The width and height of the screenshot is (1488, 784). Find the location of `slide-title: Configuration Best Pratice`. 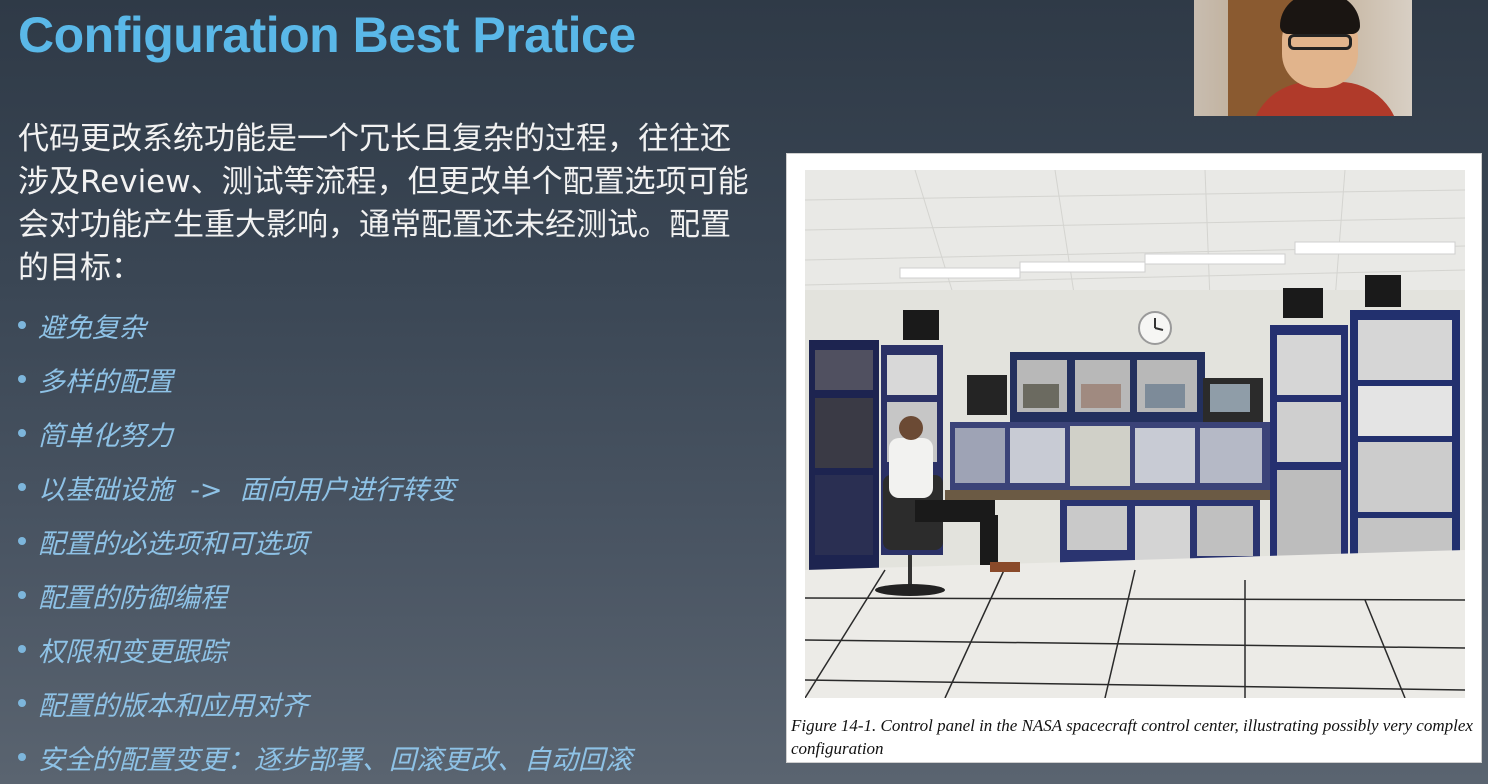

slide-title: Configuration Best Pratice is located at coordinates (327, 35).